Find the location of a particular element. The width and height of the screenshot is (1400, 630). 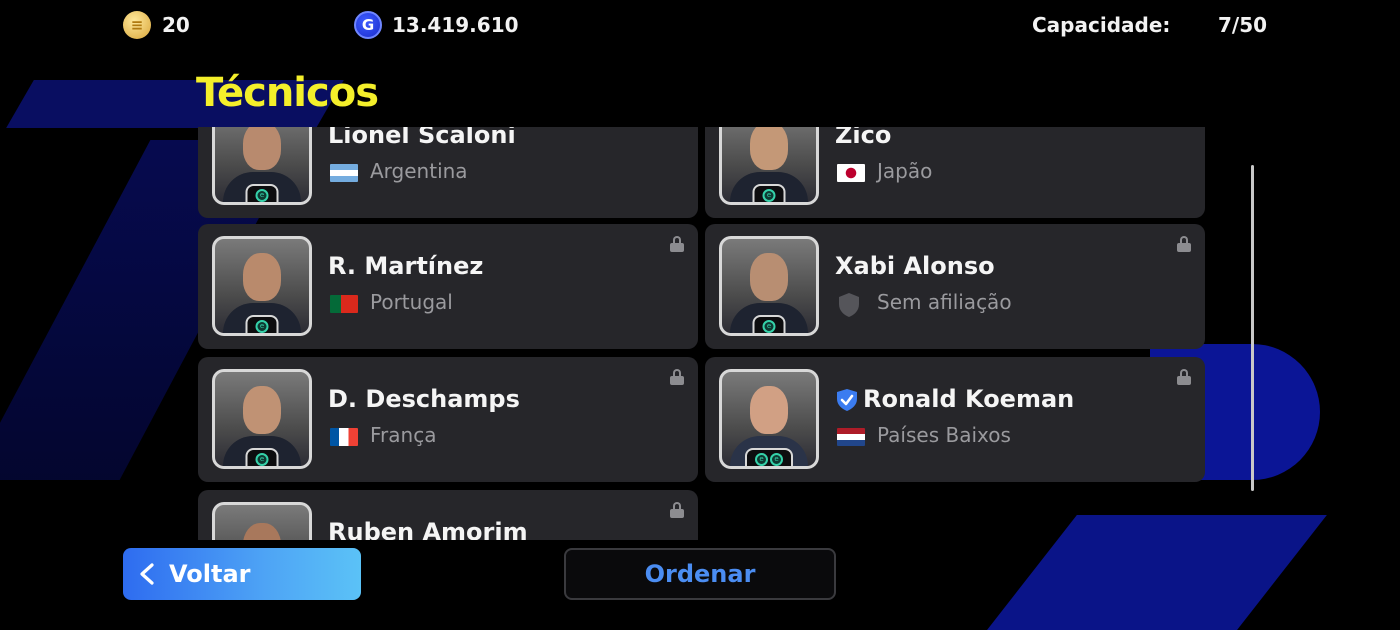

manager-country: França is located at coordinates (403, 435).